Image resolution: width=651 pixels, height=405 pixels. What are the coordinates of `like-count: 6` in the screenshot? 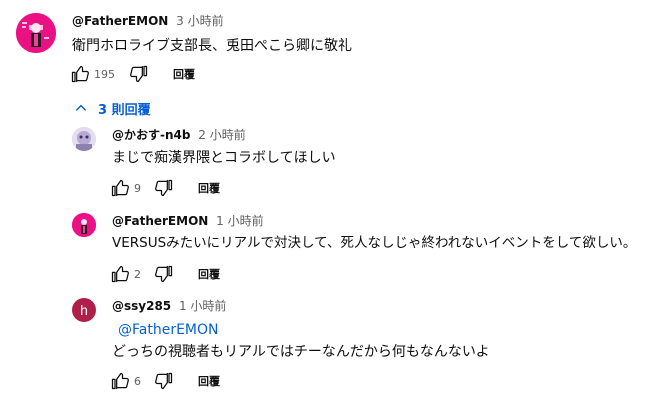 It's located at (137, 381).